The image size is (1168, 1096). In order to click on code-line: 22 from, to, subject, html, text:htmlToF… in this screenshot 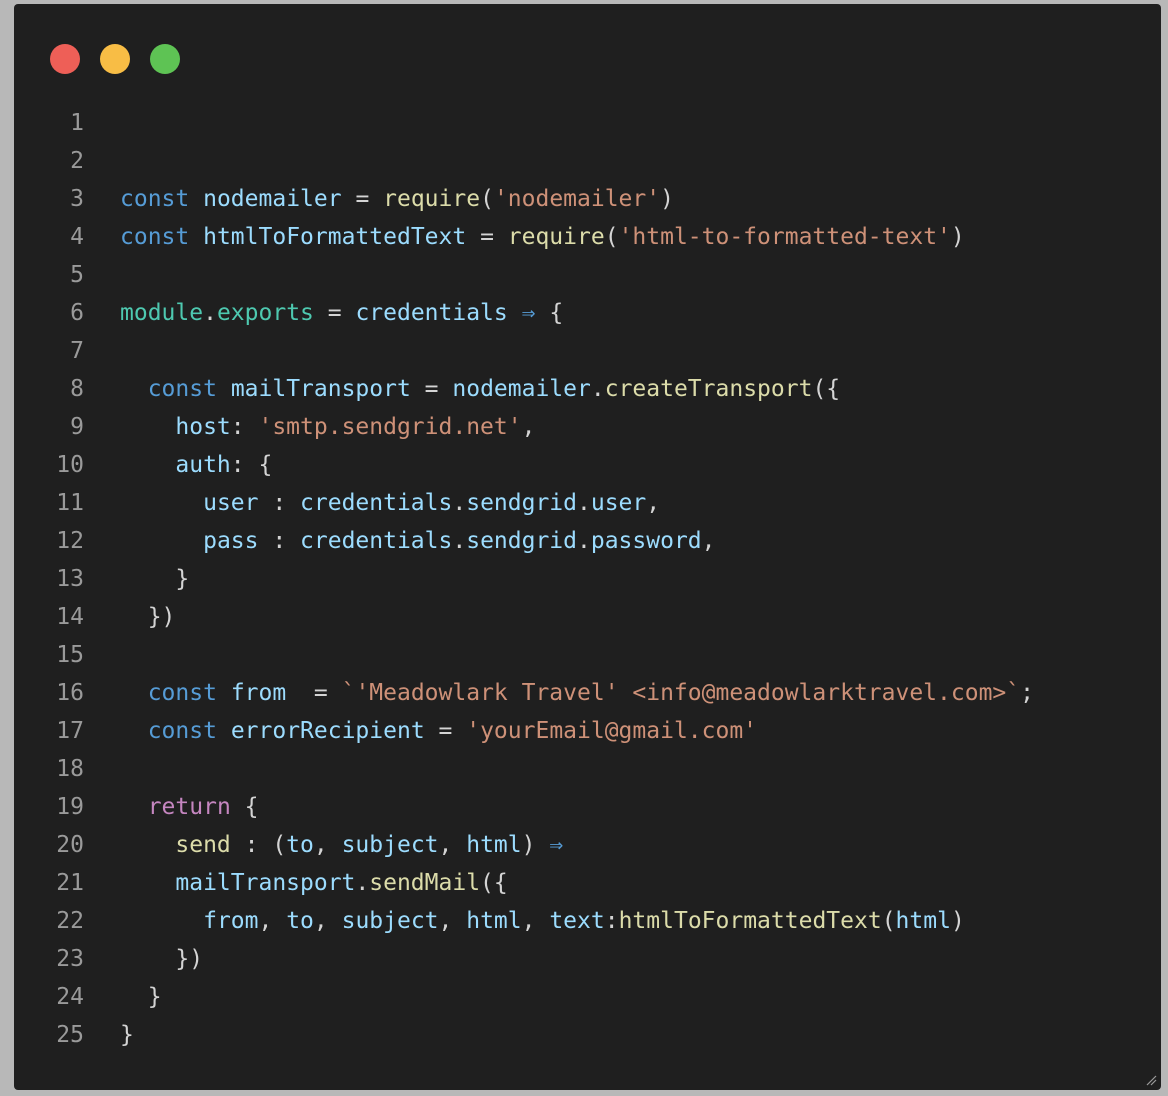, I will do `click(587, 921)`.